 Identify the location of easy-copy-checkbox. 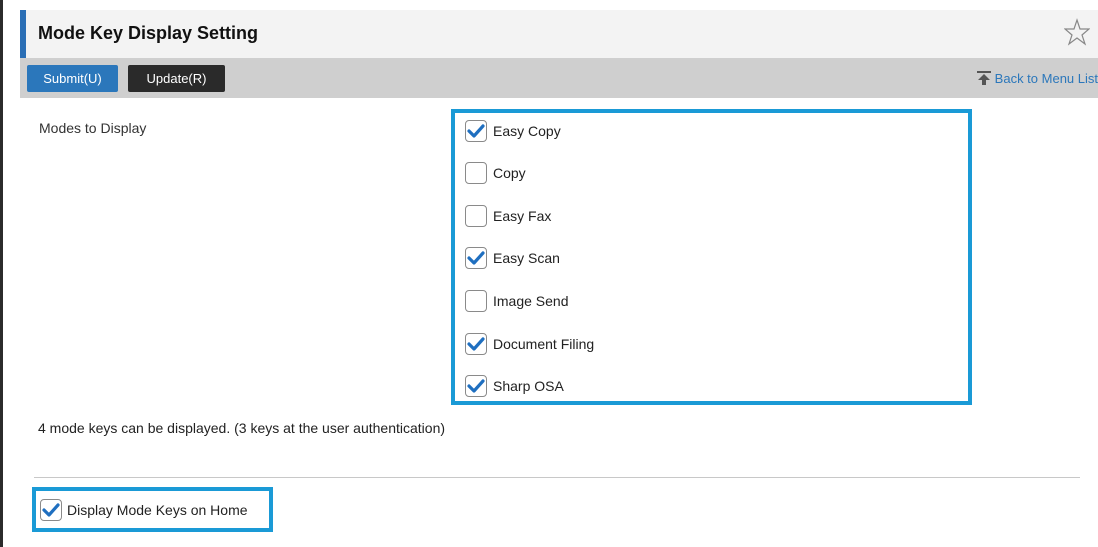
(476, 131).